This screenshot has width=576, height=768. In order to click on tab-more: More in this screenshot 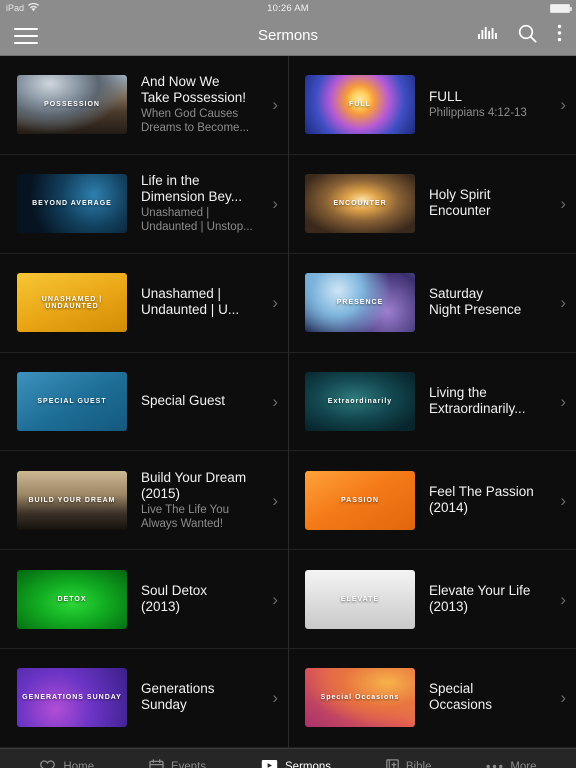, I will do `click(511, 764)`.